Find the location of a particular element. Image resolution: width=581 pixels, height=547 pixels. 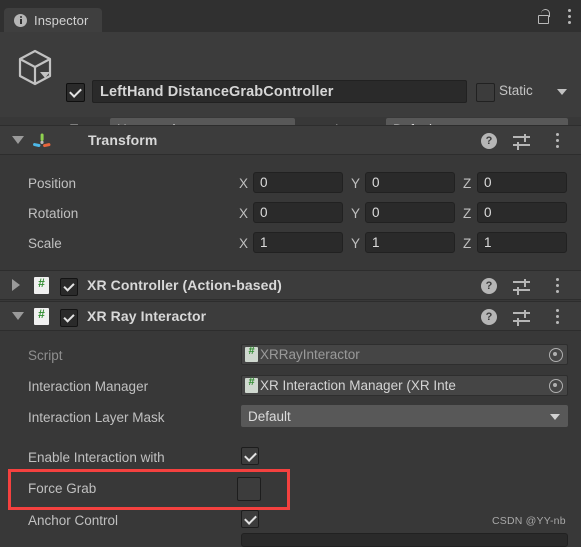

foldout-xr-controller-icon is located at coordinates (16, 285).